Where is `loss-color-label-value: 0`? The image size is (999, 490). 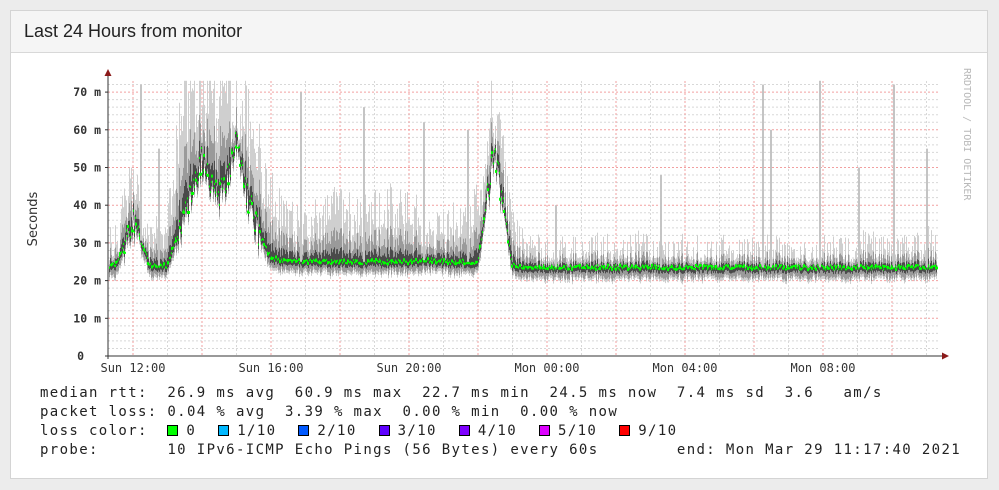
loss-color-label-value: 0 is located at coordinates (191, 431).